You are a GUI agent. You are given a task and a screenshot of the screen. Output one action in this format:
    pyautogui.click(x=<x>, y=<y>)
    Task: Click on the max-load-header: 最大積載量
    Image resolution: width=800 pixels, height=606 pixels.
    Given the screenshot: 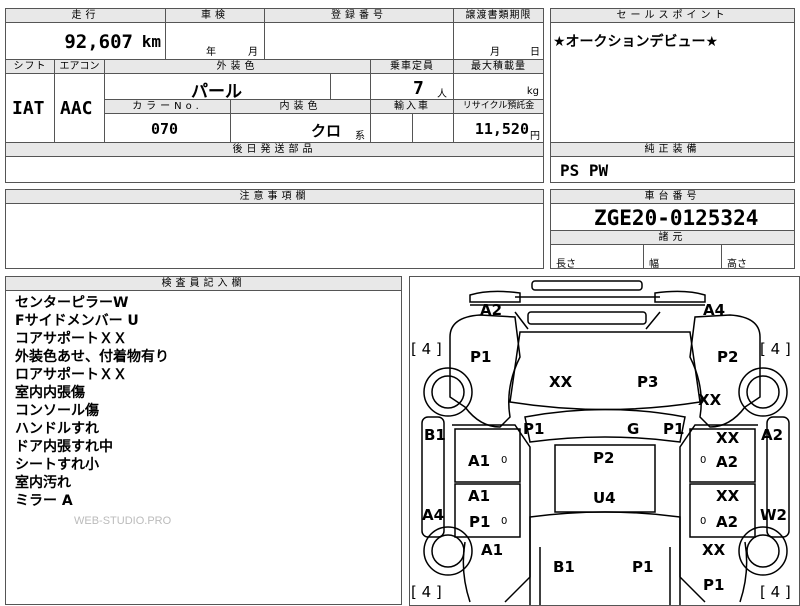 What is the action you would take?
    pyautogui.click(x=498, y=66)
    